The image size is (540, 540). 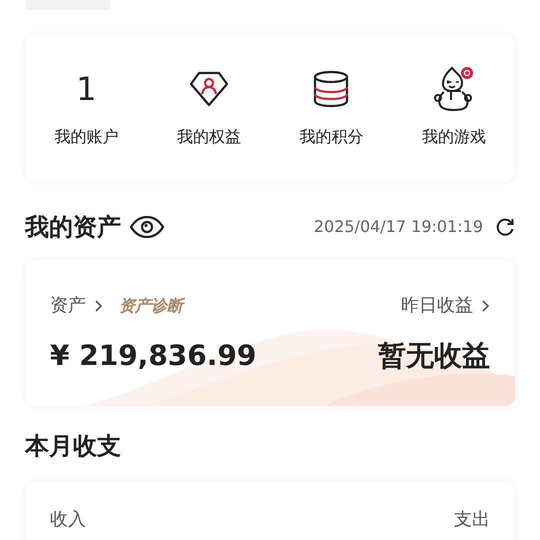 What do you see at coordinates (73, 227) in the screenshot?
I see `section-title: 我的资产` at bounding box center [73, 227].